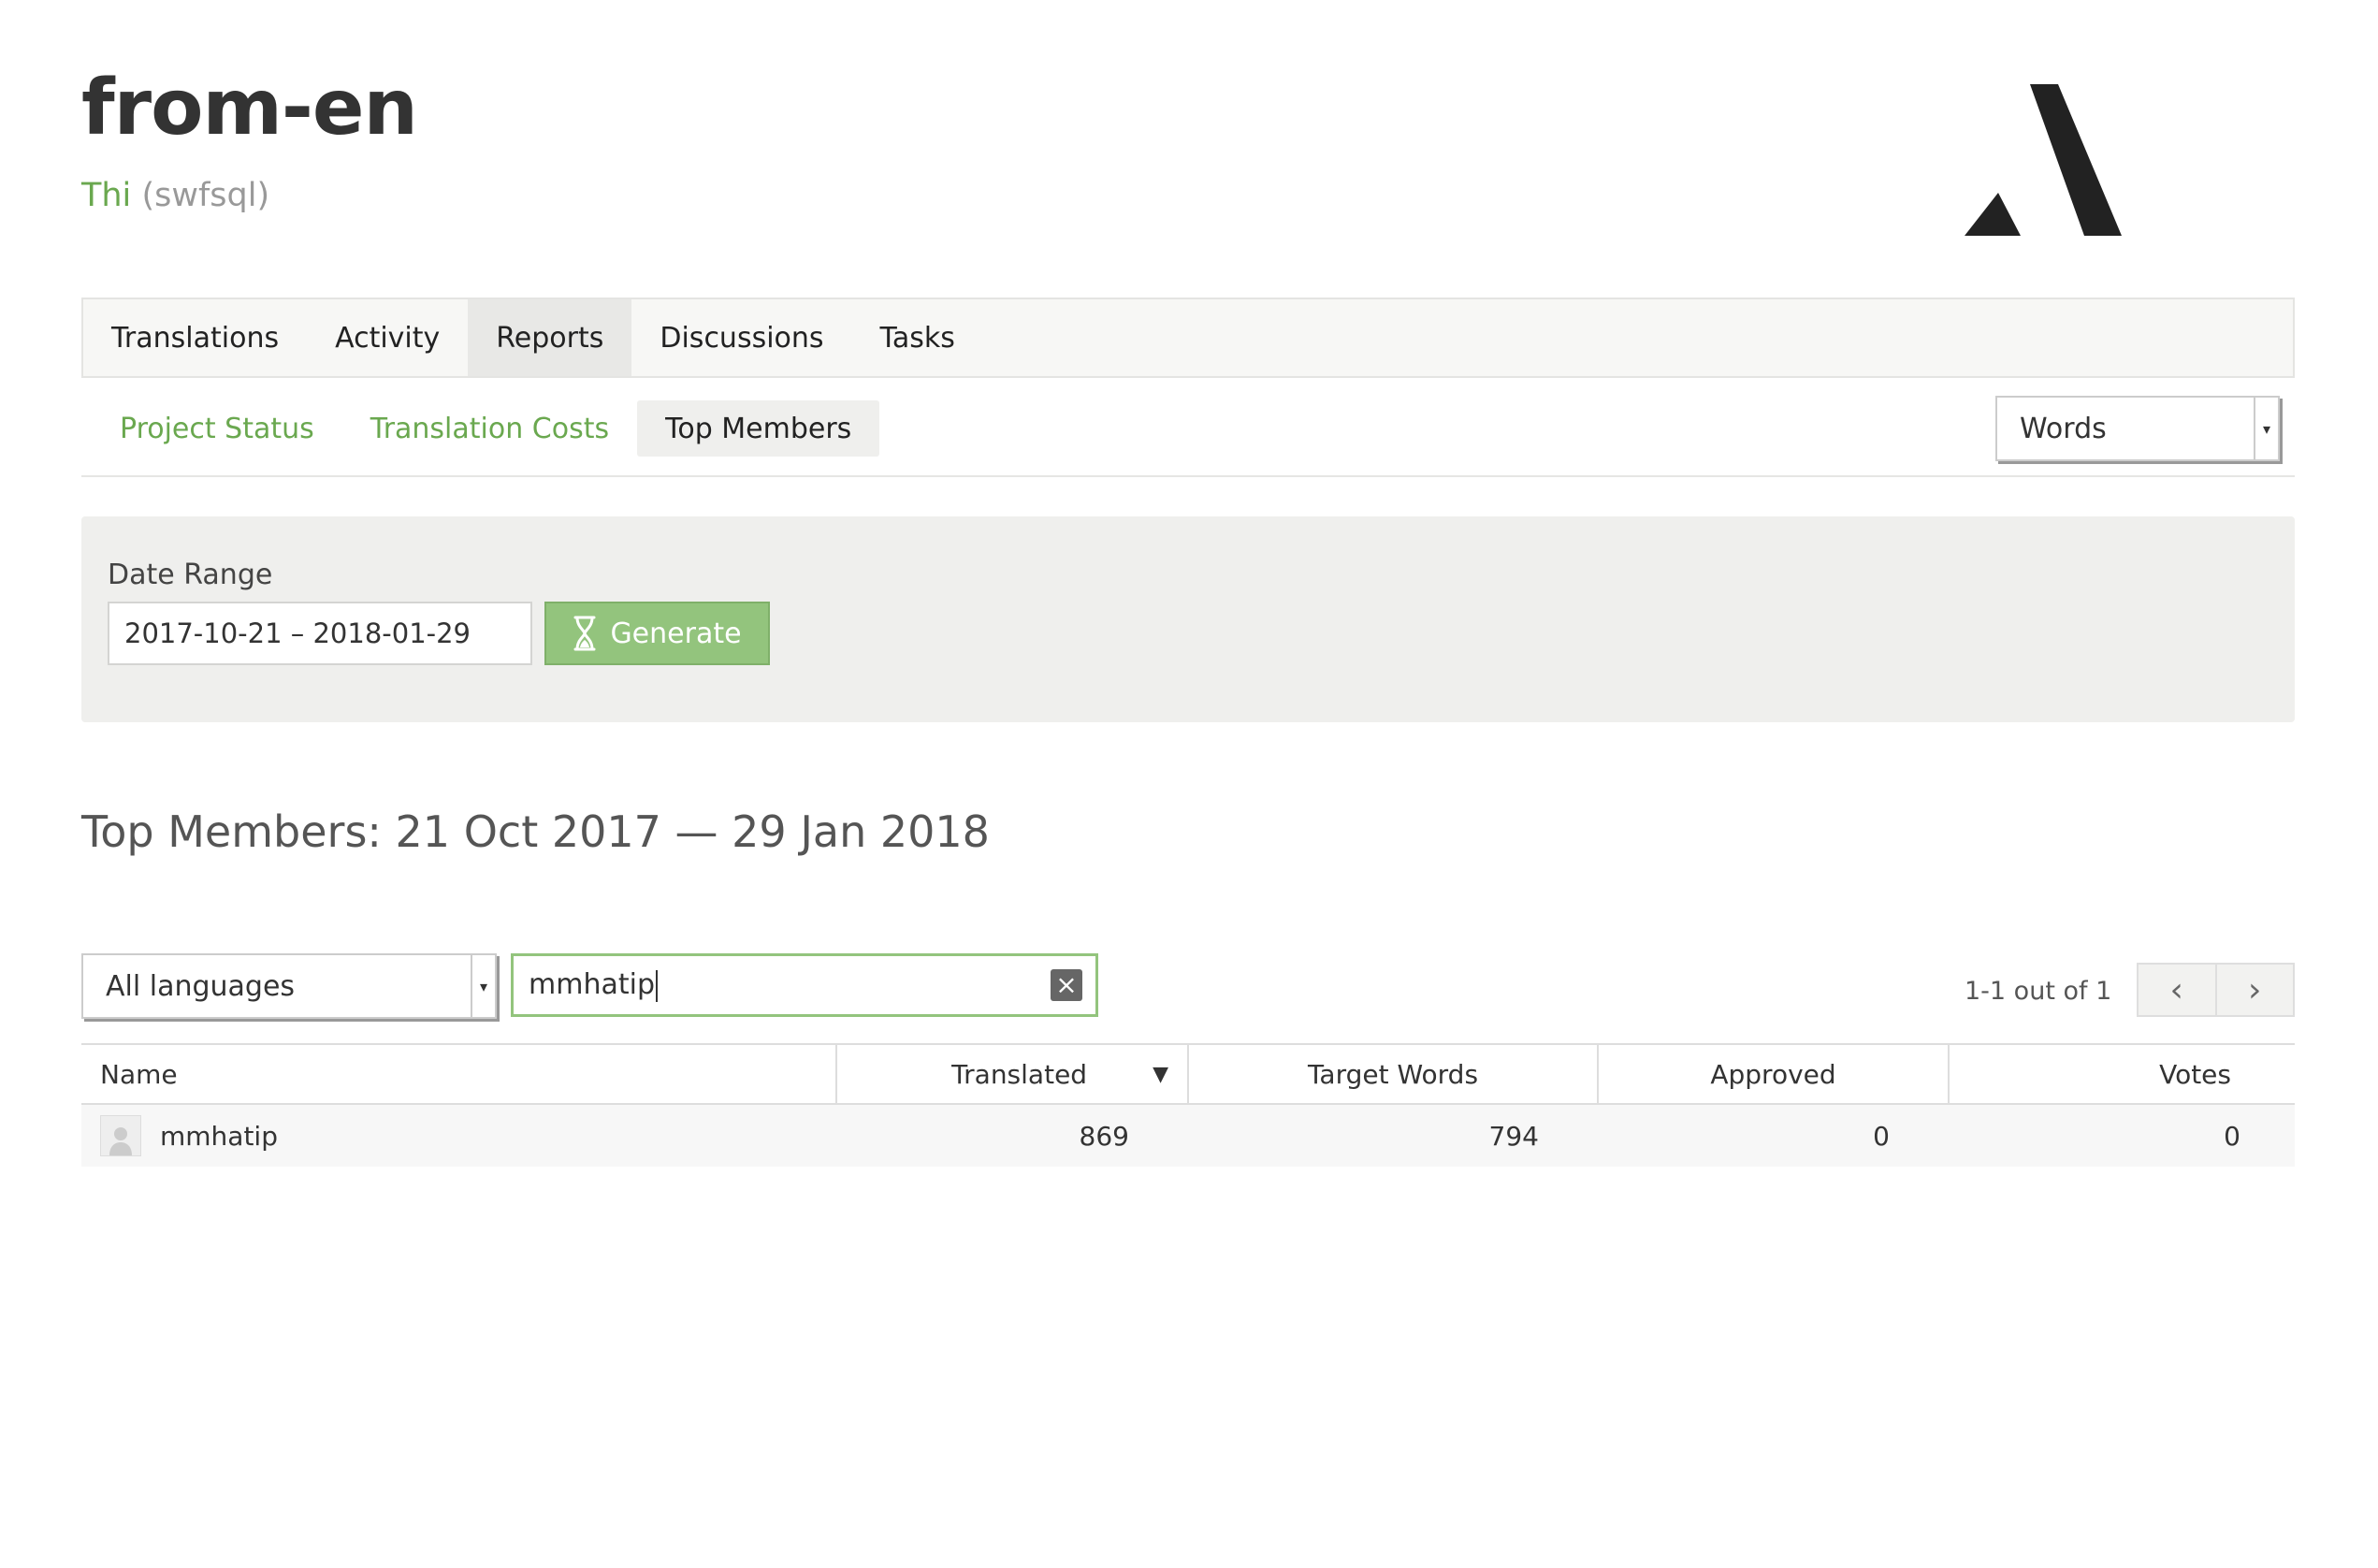 Image resolution: width=2378 pixels, height=1568 pixels. What do you see at coordinates (1881, 1136) in the screenshot?
I see `cell-approved: 0` at bounding box center [1881, 1136].